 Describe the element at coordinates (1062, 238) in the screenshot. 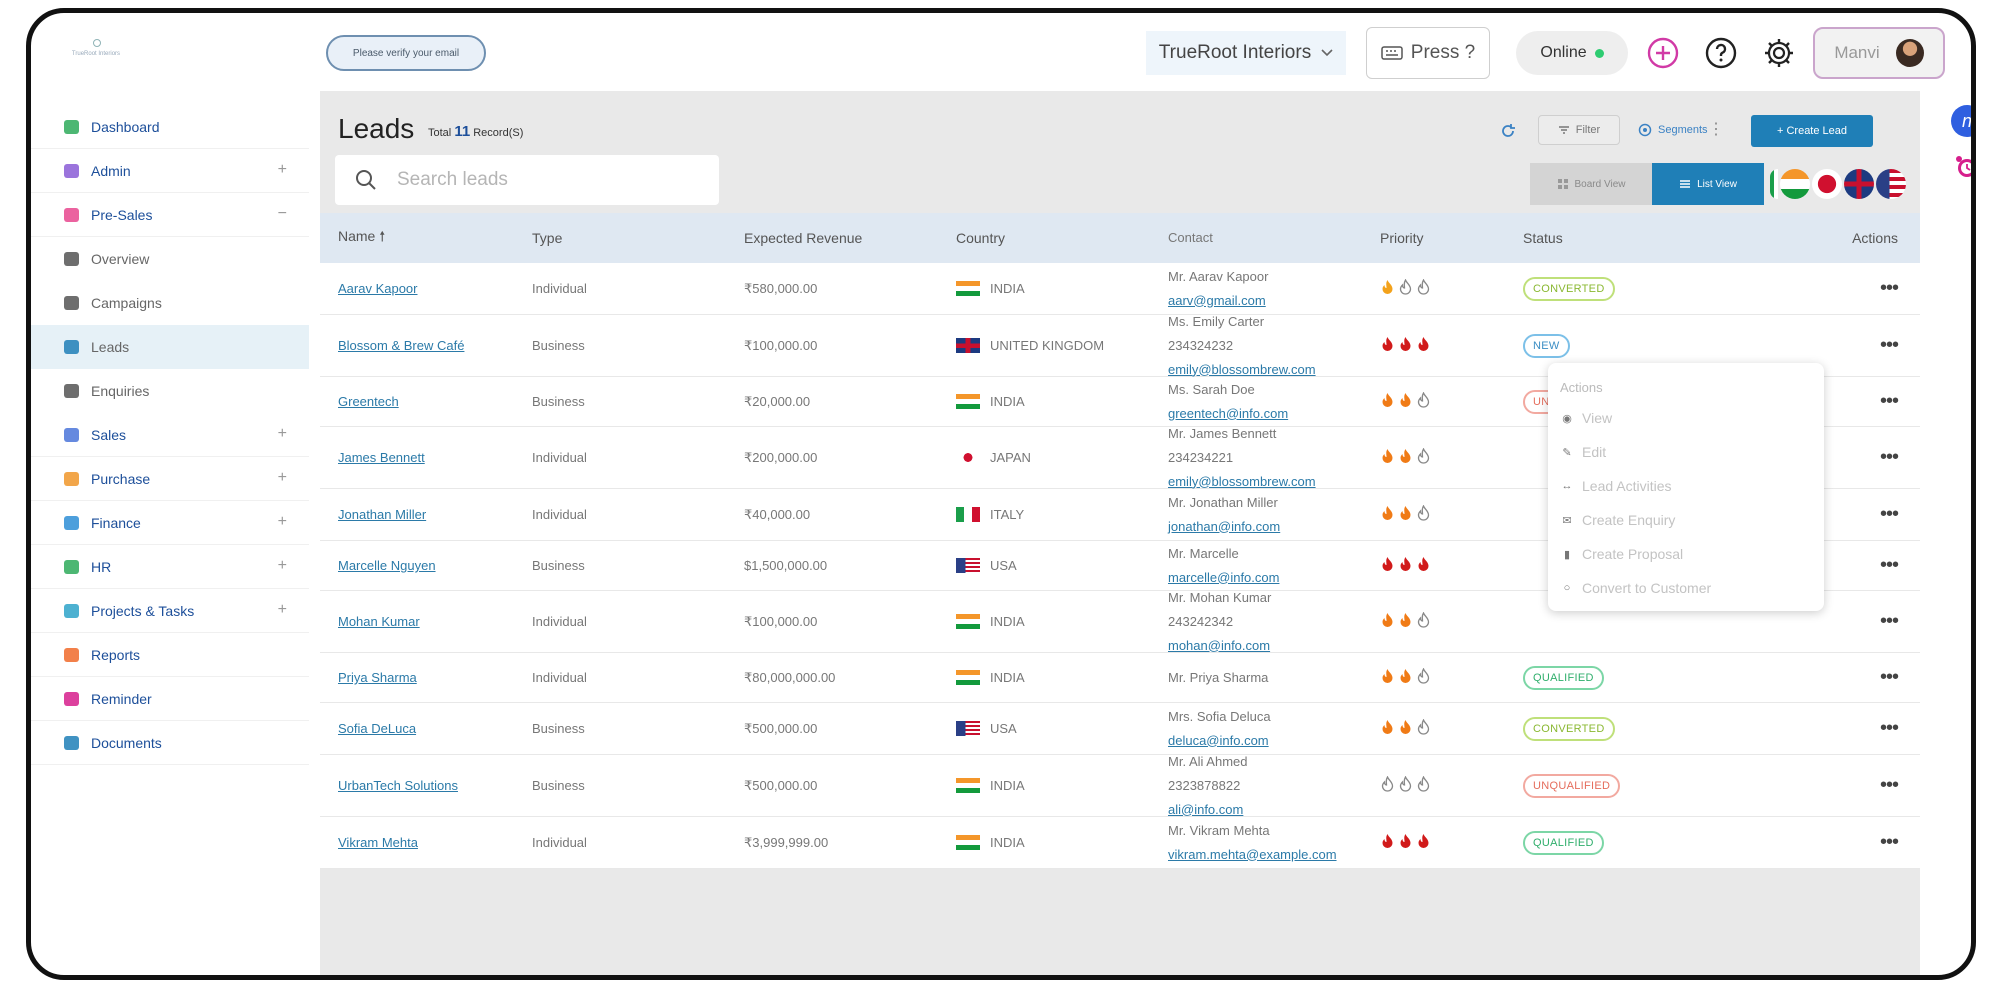

I see `col-country: Country` at that location.